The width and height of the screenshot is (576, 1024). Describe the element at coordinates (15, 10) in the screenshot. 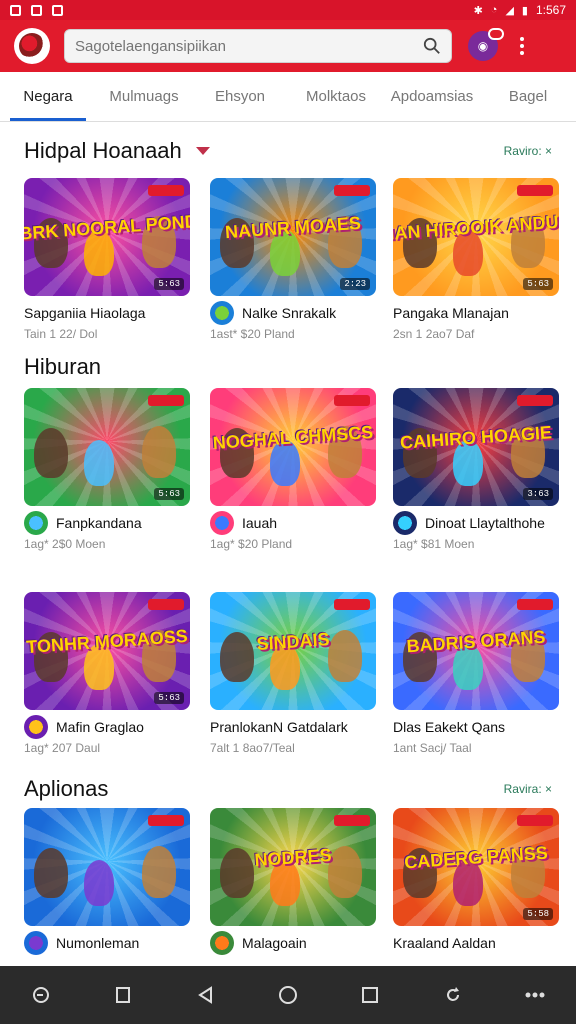

I see `app-notification-icon` at that location.